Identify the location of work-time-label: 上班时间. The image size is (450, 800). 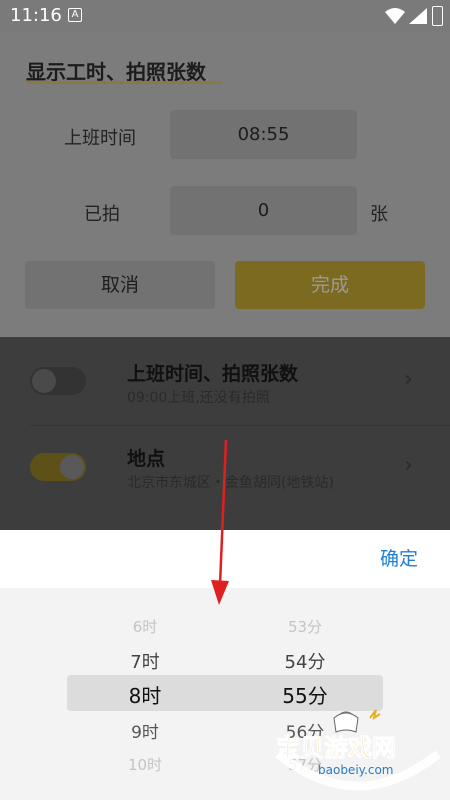
(100, 138).